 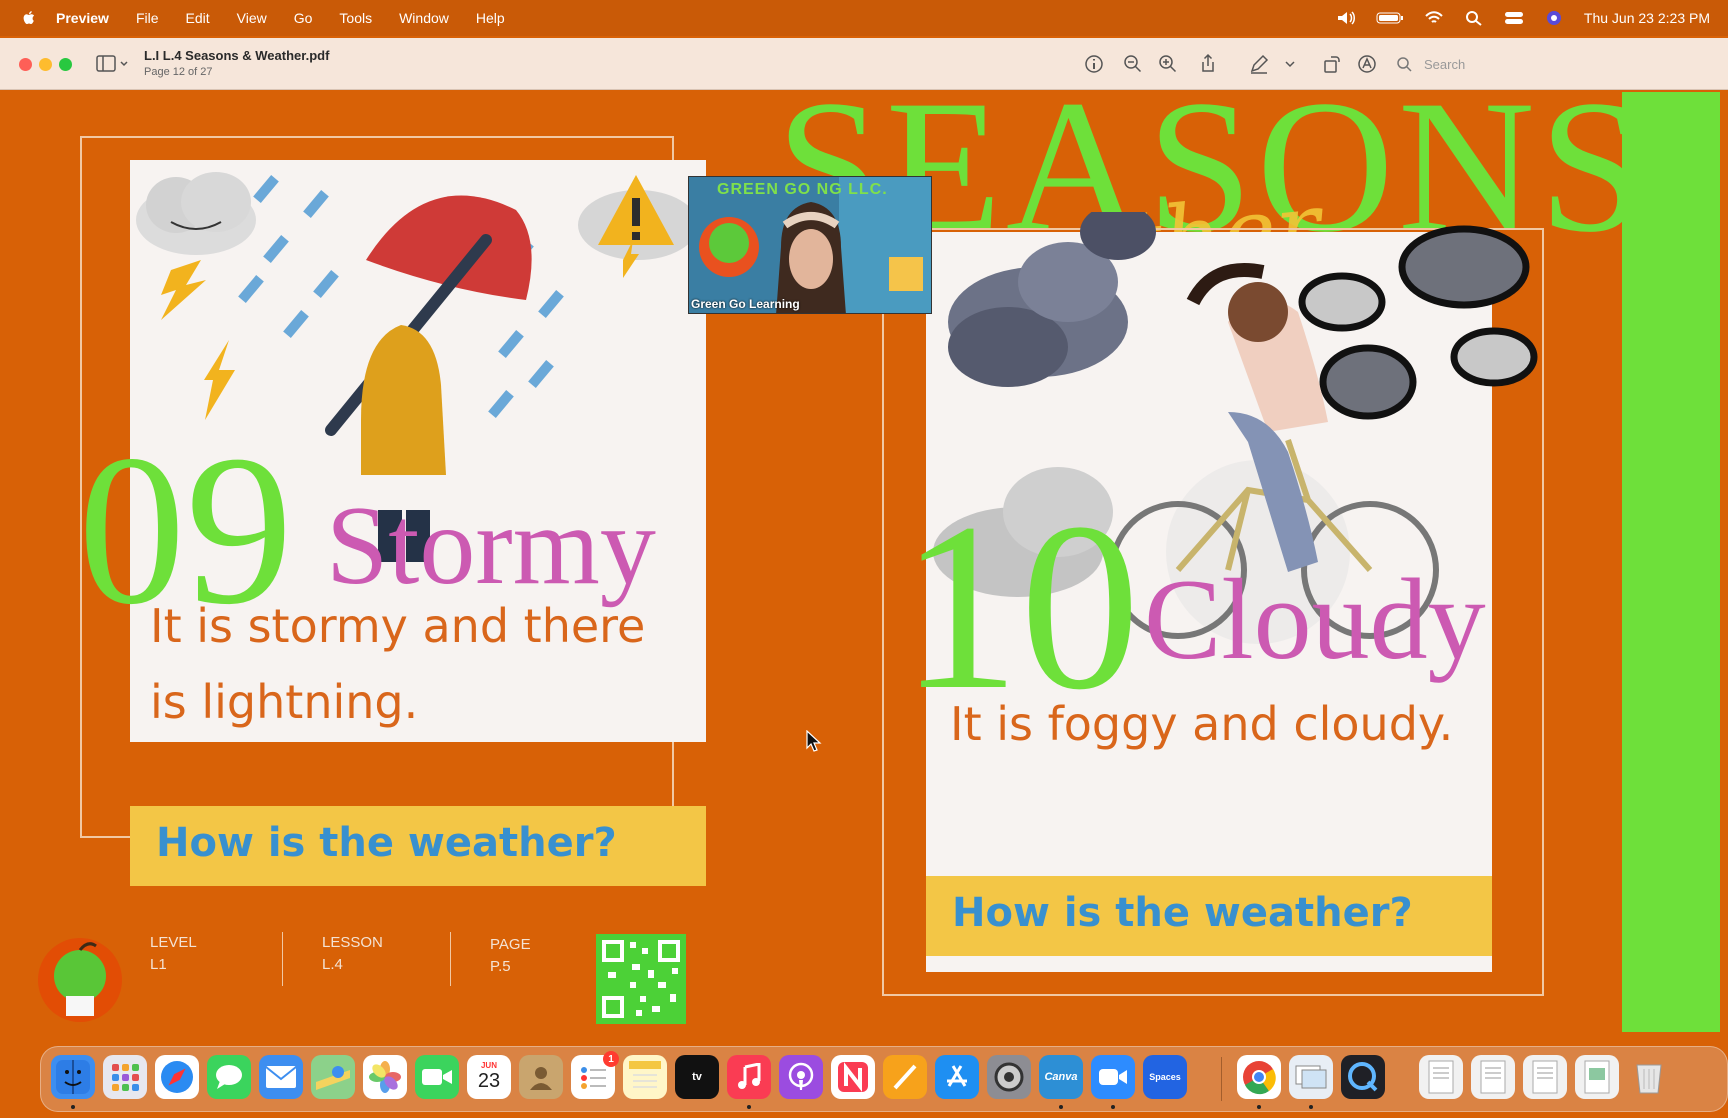 What do you see at coordinates (237, 55) in the screenshot?
I see `document-title: L.I L.4 Seasons & Weather.pdf` at bounding box center [237, 55].